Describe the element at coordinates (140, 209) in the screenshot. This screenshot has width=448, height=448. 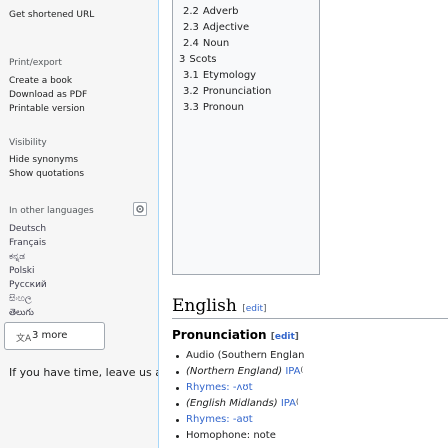
I see `language-settings-icon` at that location.